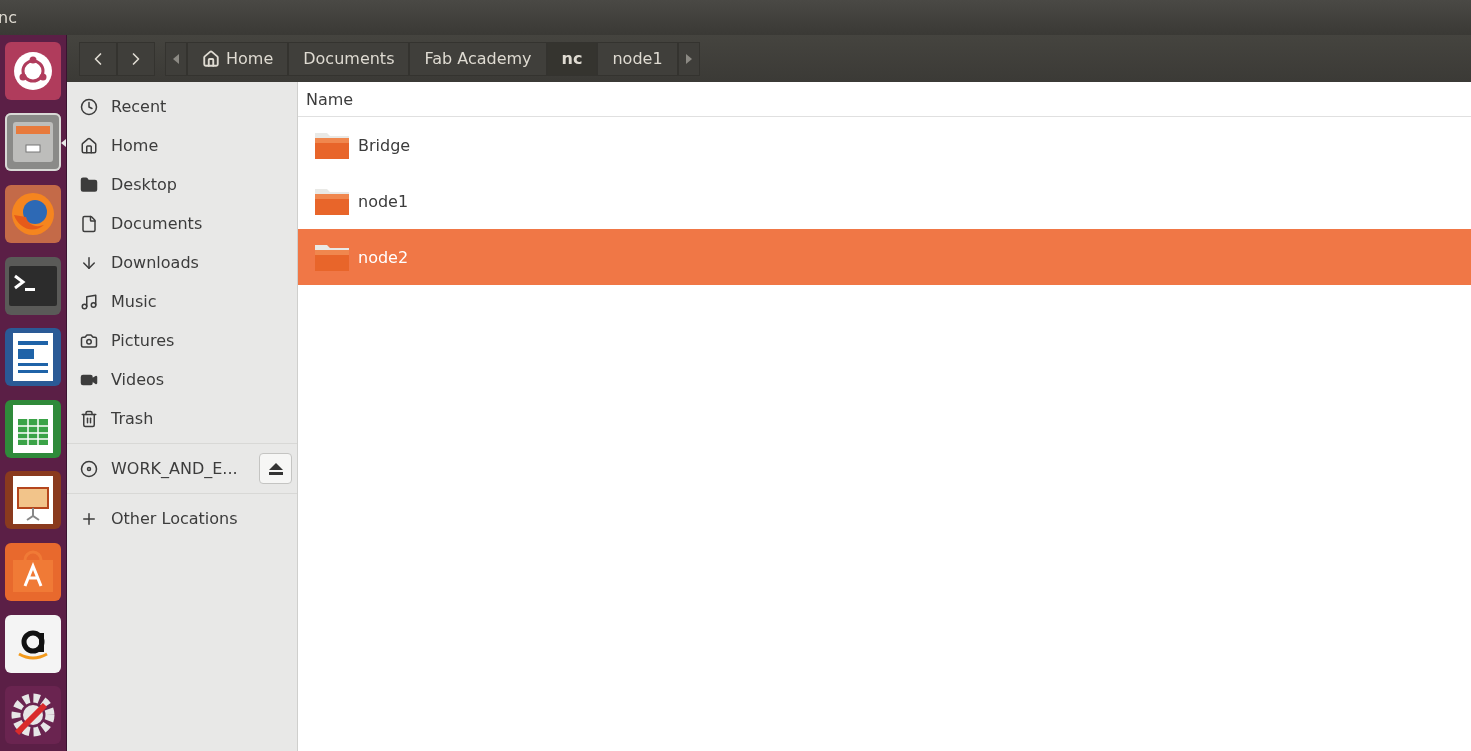  I want to click on sidebar-label: Other Locations, so click(174, 518).